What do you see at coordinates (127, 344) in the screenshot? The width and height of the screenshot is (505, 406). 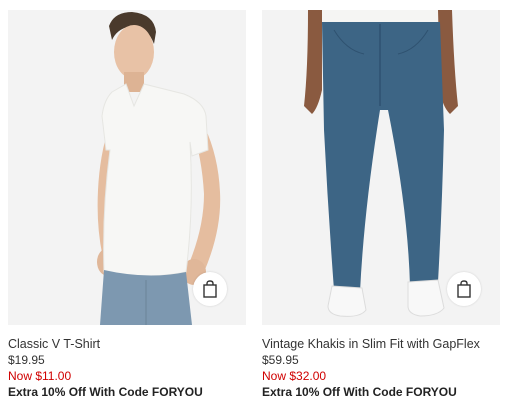 I see `product-name-link: Classic V T-Shirt` at bounding box center [127, 344].